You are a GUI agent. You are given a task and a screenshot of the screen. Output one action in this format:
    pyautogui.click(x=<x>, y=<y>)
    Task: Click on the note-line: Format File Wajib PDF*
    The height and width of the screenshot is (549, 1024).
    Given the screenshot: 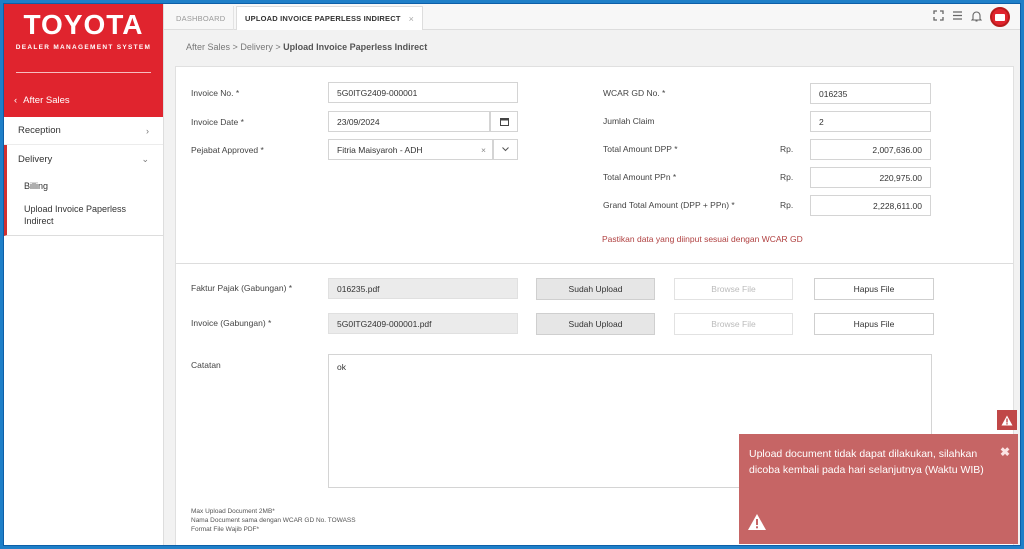 What is the action you would take?
    pyautogui.click(x=225, y=529)
    